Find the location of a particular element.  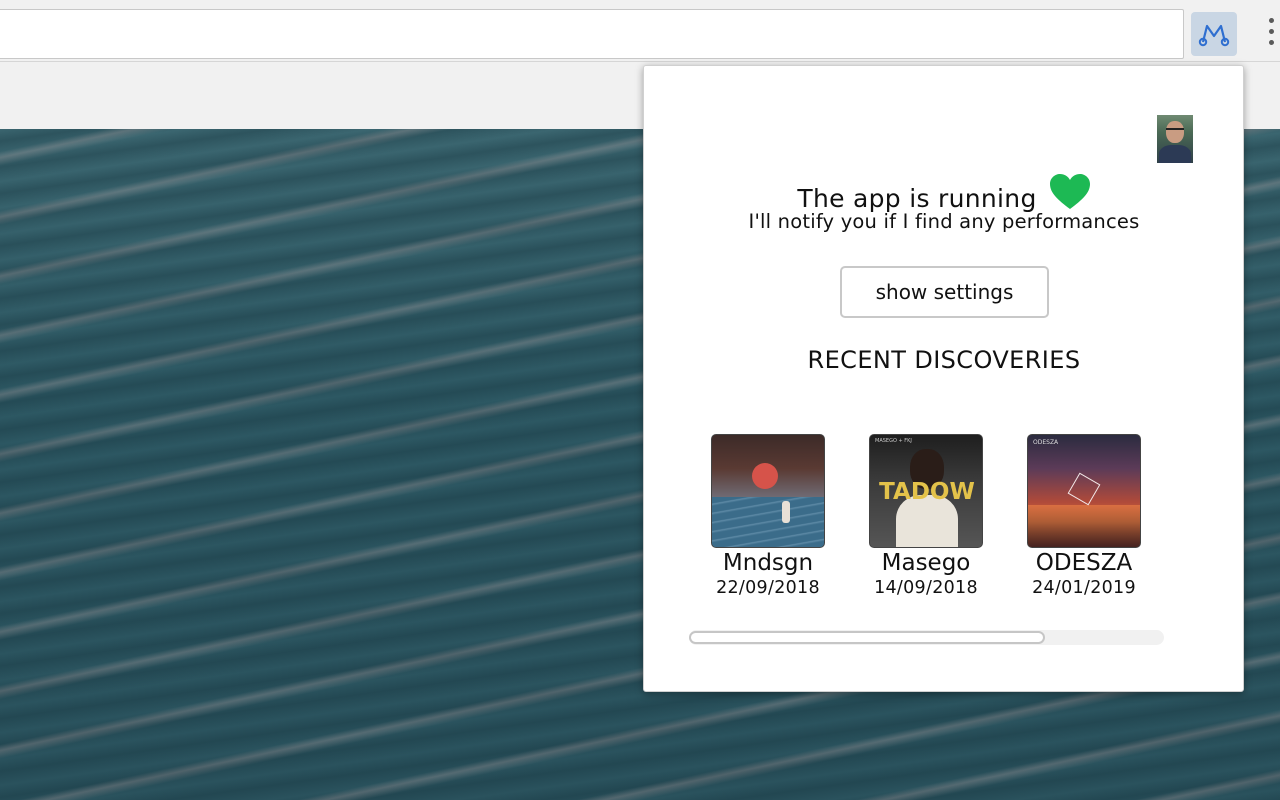

address-bar is located at coordinates (592, 34).